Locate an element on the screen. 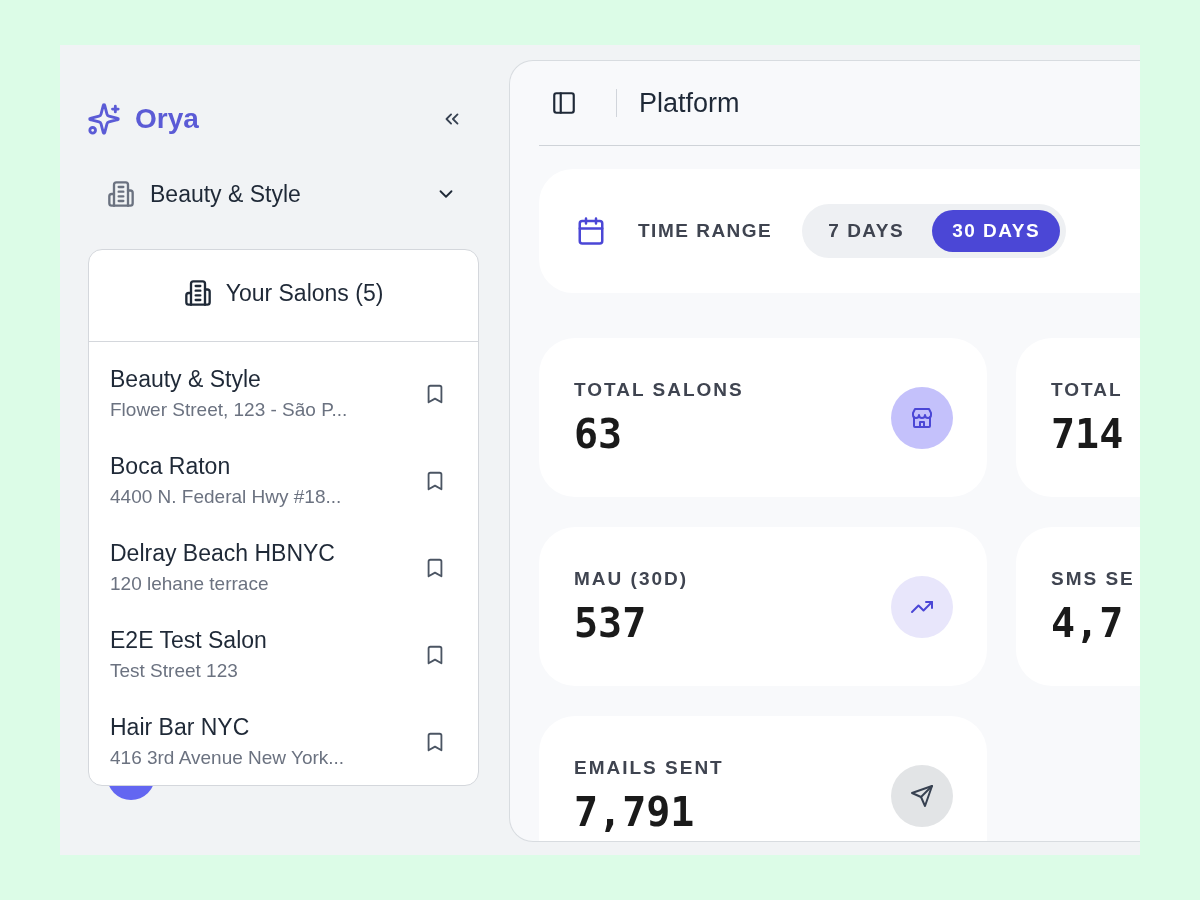  dropdown-title: Your Salons (5) is located at coordinates (304, 293).